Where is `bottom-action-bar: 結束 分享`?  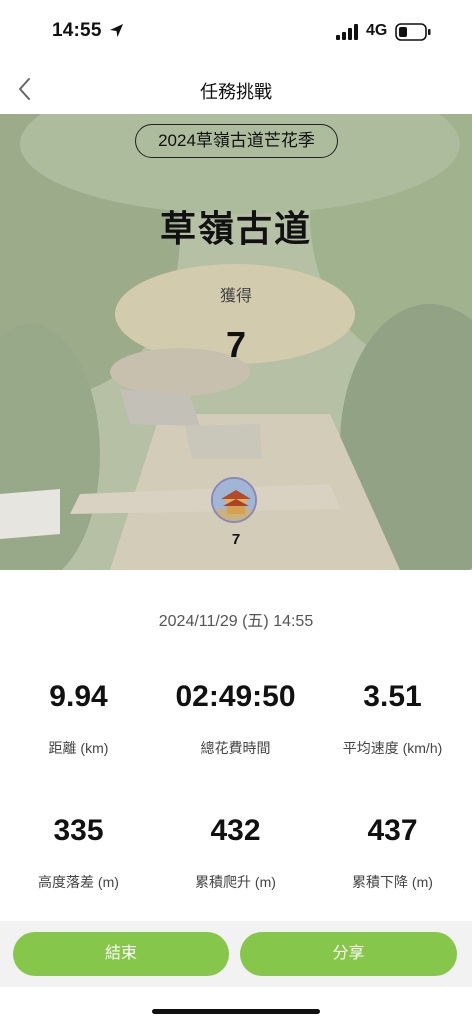 bottom-action-bar: 結束 分享 is located at coordinates (236, 954).